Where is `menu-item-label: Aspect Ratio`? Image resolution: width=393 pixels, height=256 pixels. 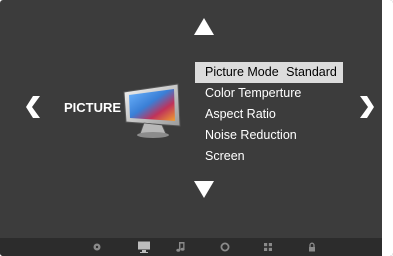
menu-item-label: Aspect Ratio is located at coordinates (240, 114).